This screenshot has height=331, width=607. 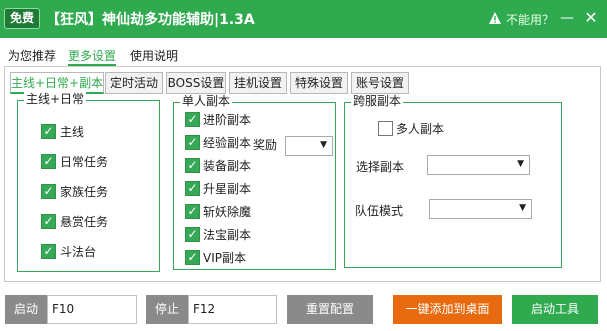 What do you see at coordinates (379, 211) in the screenshot?
I see `label-team-mode: 队伍模式` at bounding box center [379, 211].